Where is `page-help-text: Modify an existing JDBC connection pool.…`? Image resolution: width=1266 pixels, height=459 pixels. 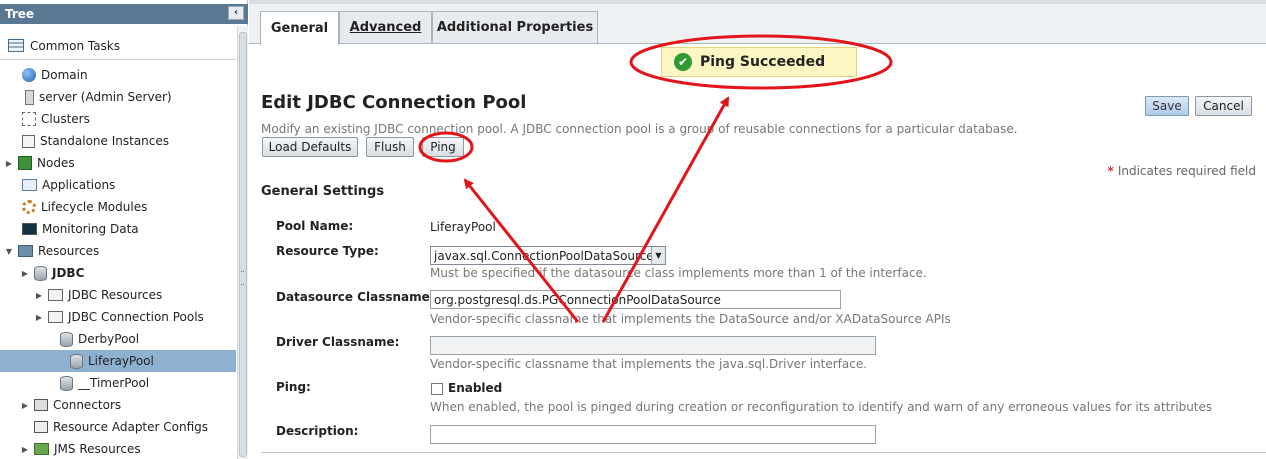 page-help-text: Modify an existing JDBC connection pool.… is located at coordinates (639, 129).